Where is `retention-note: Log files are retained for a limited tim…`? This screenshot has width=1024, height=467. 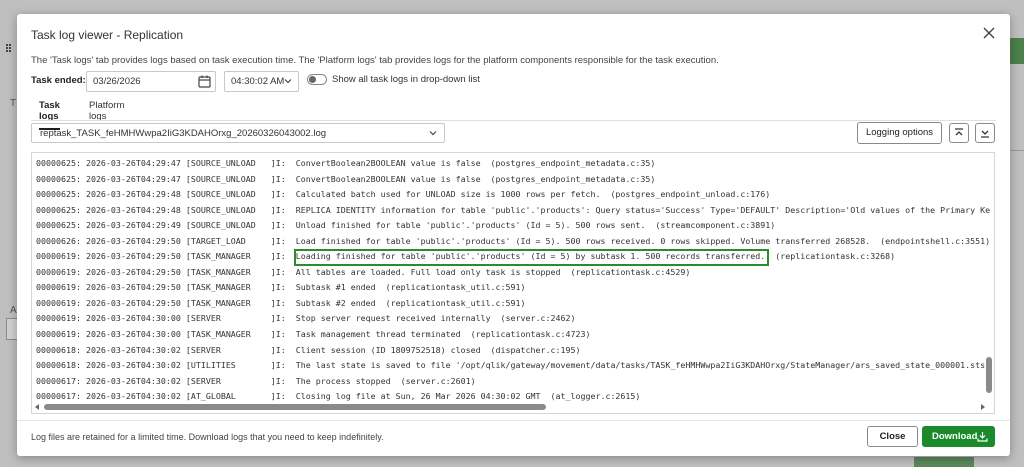
retention-note: Log files are retained for a limited tim… is located at coordinates (207, 437).